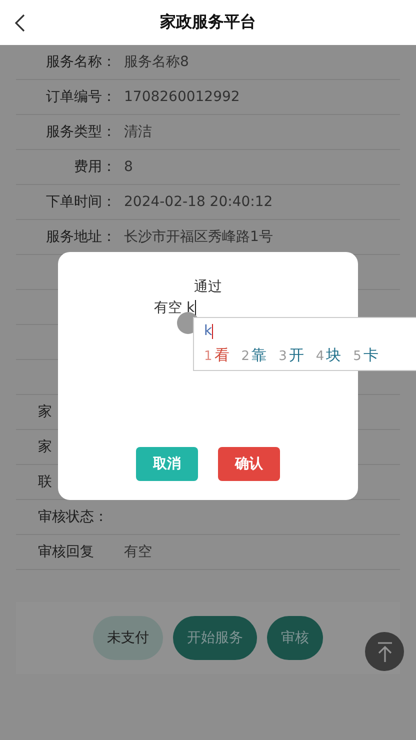  What do you see at coordinates (94, 167) in the screenshot?
I see `field-label: 费用：` at bounding box center [94, 167].